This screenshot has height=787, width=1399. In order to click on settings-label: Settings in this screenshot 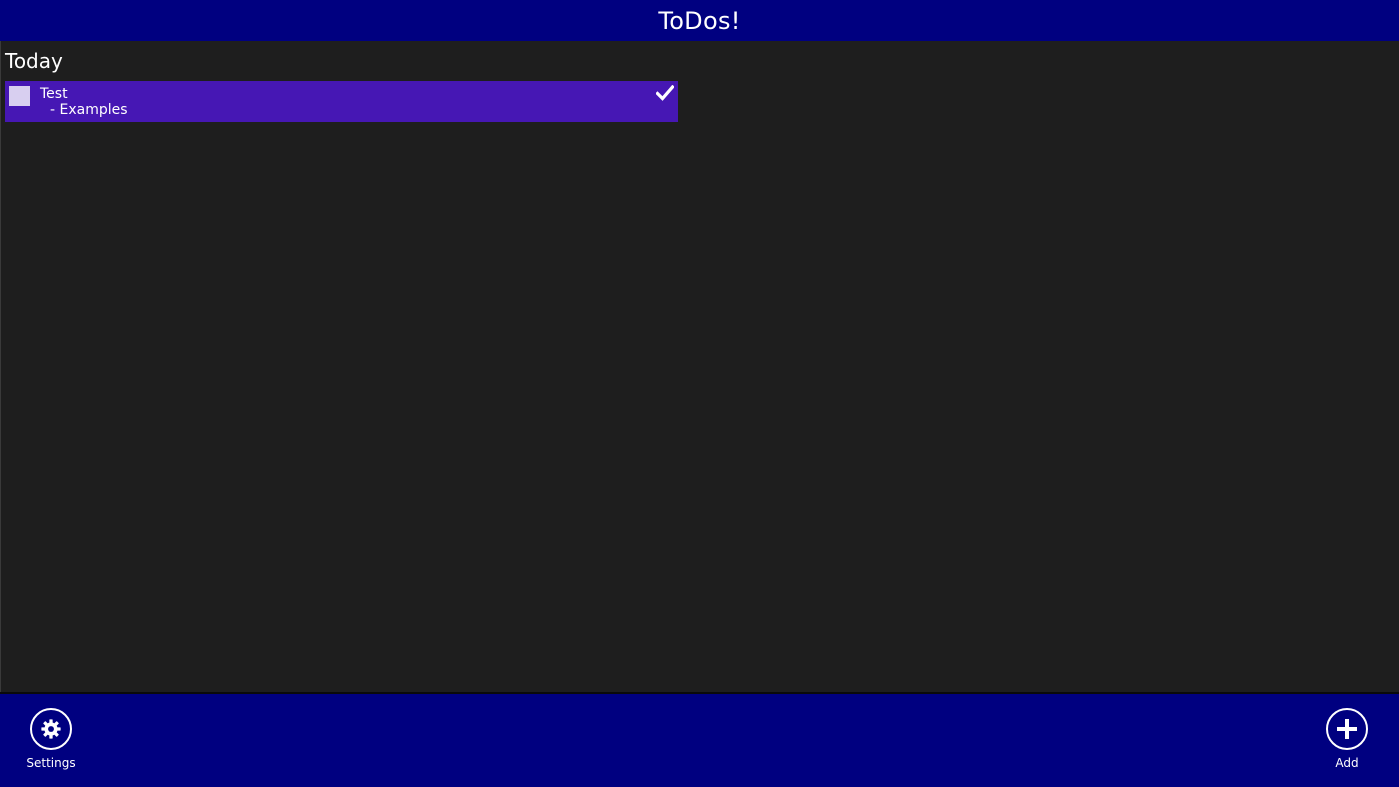, I will do `click(51, 763)`.